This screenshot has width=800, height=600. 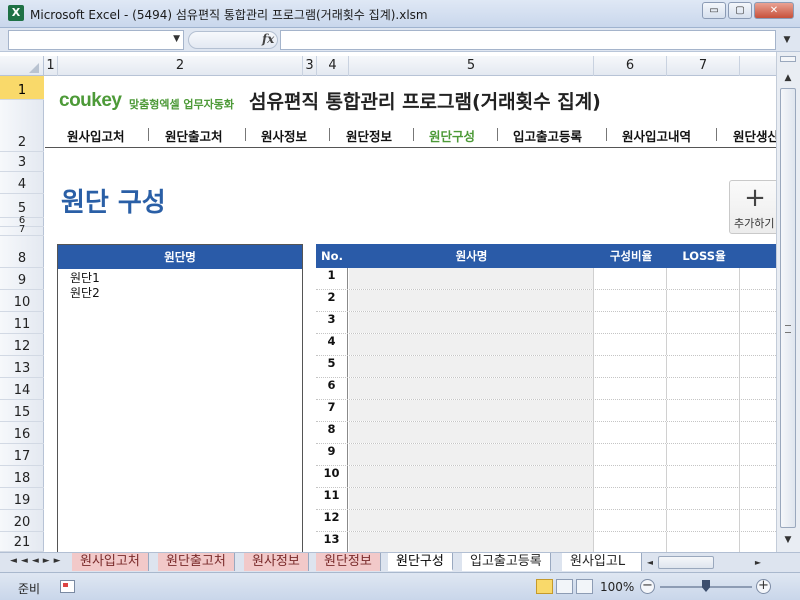 What do you see at coordinates (788, 308) in the screenshot?
I see `vertical-scroll-thumb` at bounding box center [788, 308].